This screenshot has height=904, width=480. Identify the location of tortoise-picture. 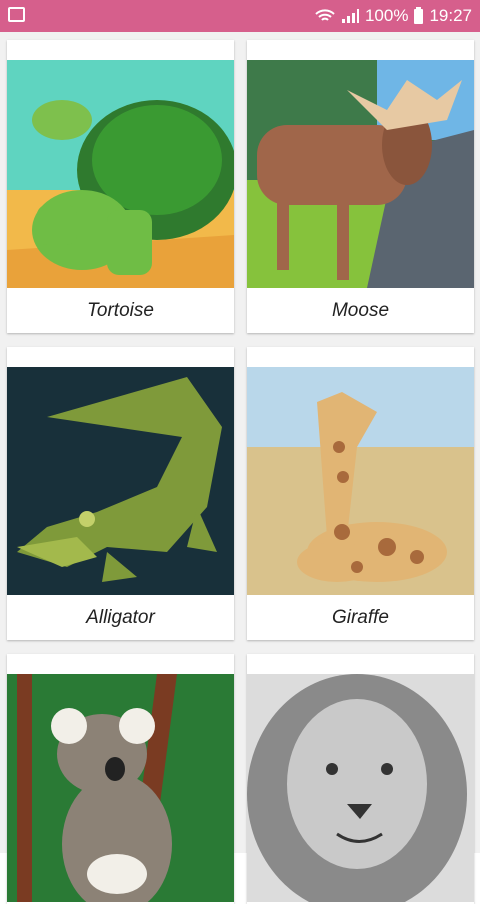
(120, 174).